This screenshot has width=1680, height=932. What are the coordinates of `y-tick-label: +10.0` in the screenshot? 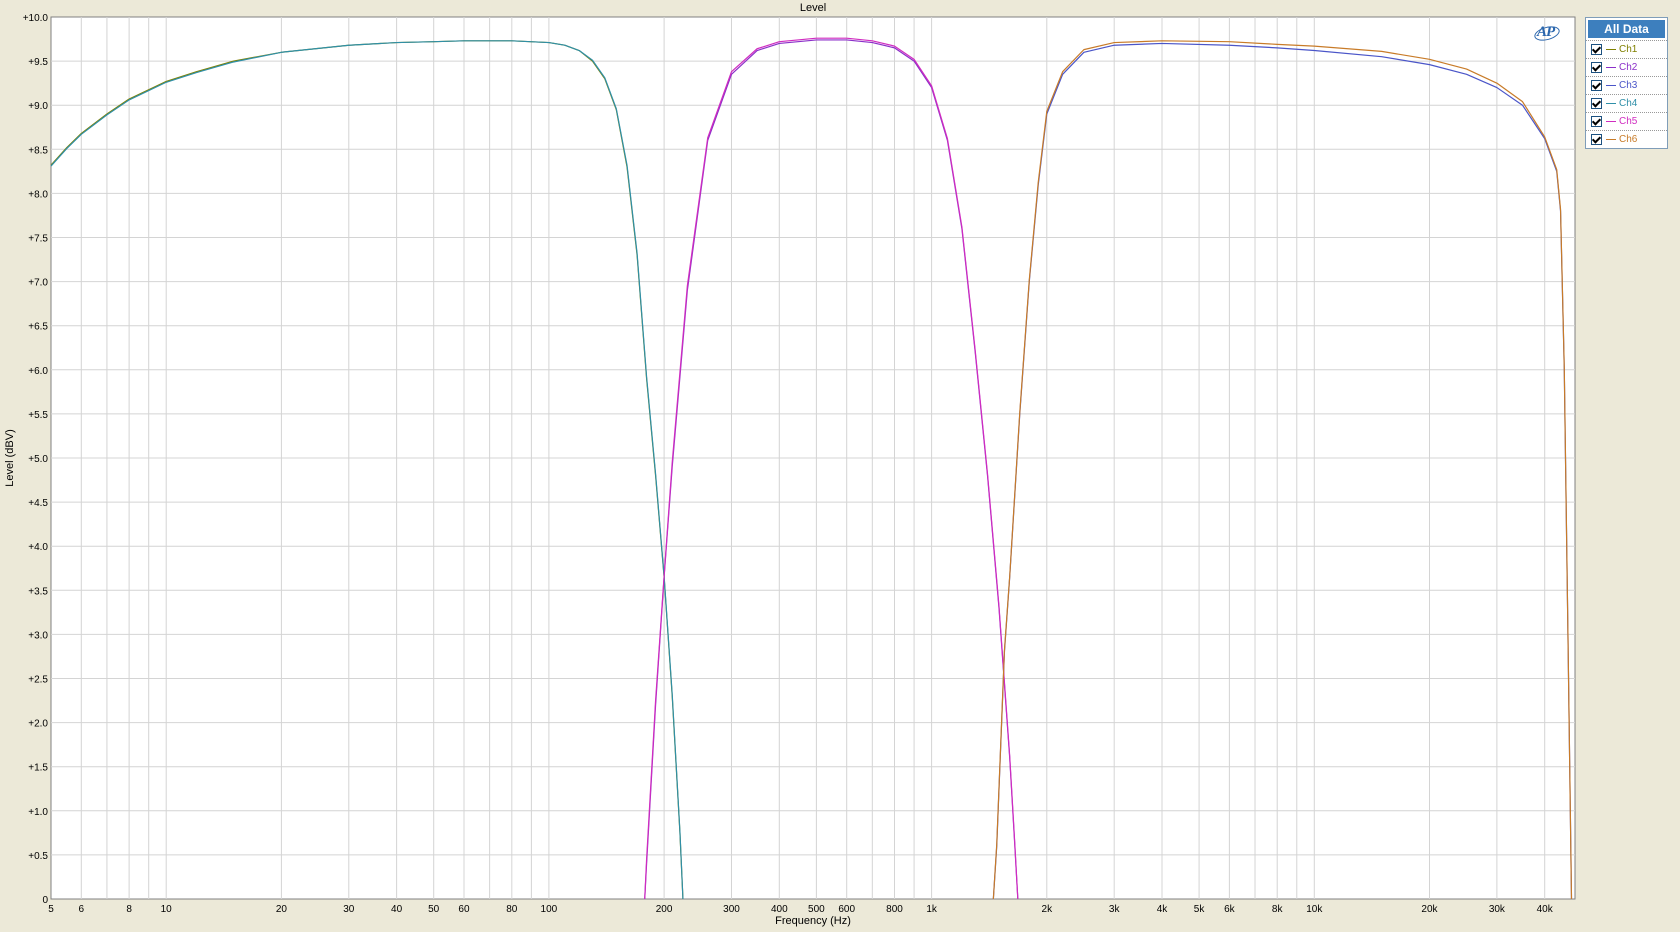 It's located at (36, 18).